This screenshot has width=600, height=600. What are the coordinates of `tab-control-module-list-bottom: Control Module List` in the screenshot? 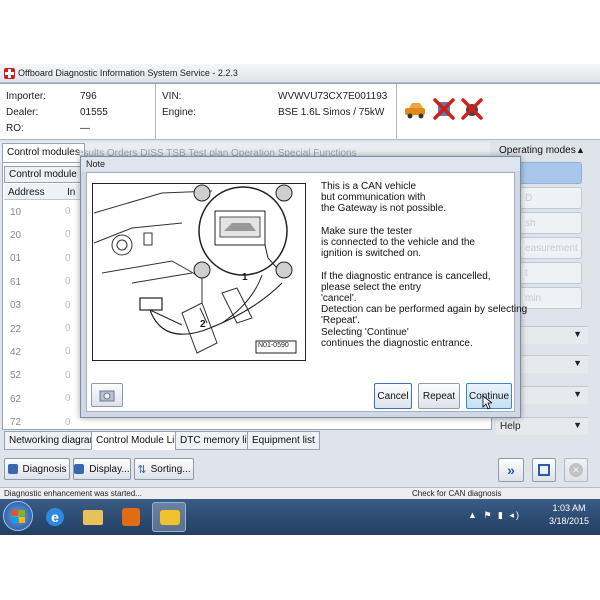 It's located at (139, 440).